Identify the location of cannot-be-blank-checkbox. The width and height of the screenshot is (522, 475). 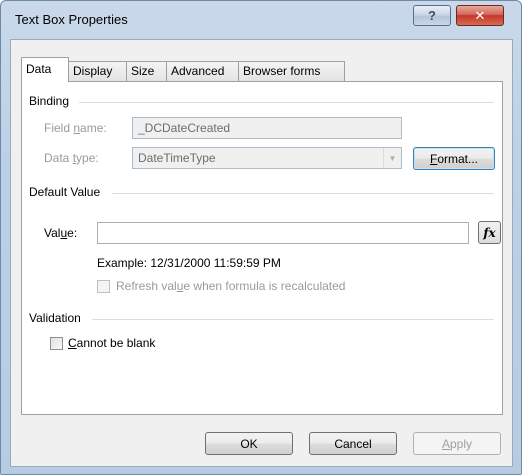
(56, 343).